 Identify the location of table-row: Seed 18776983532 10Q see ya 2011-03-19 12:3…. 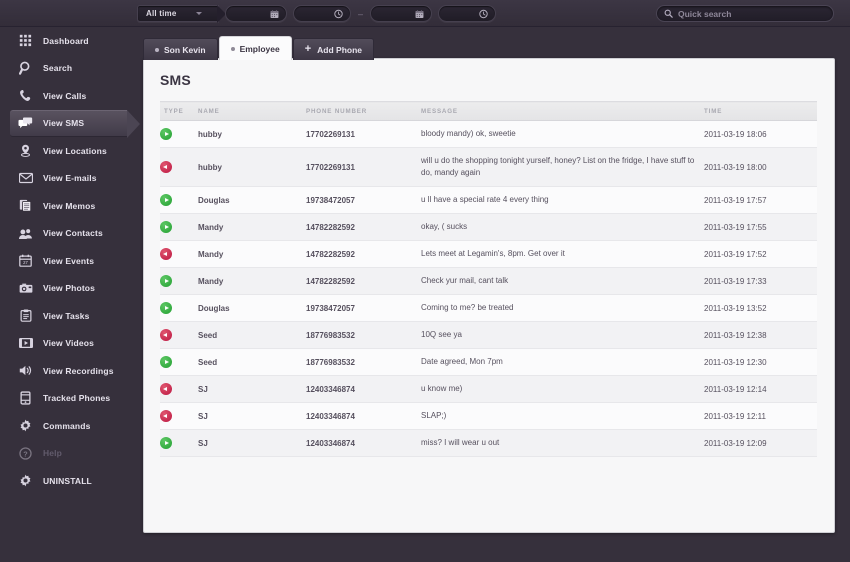
(488, 335).